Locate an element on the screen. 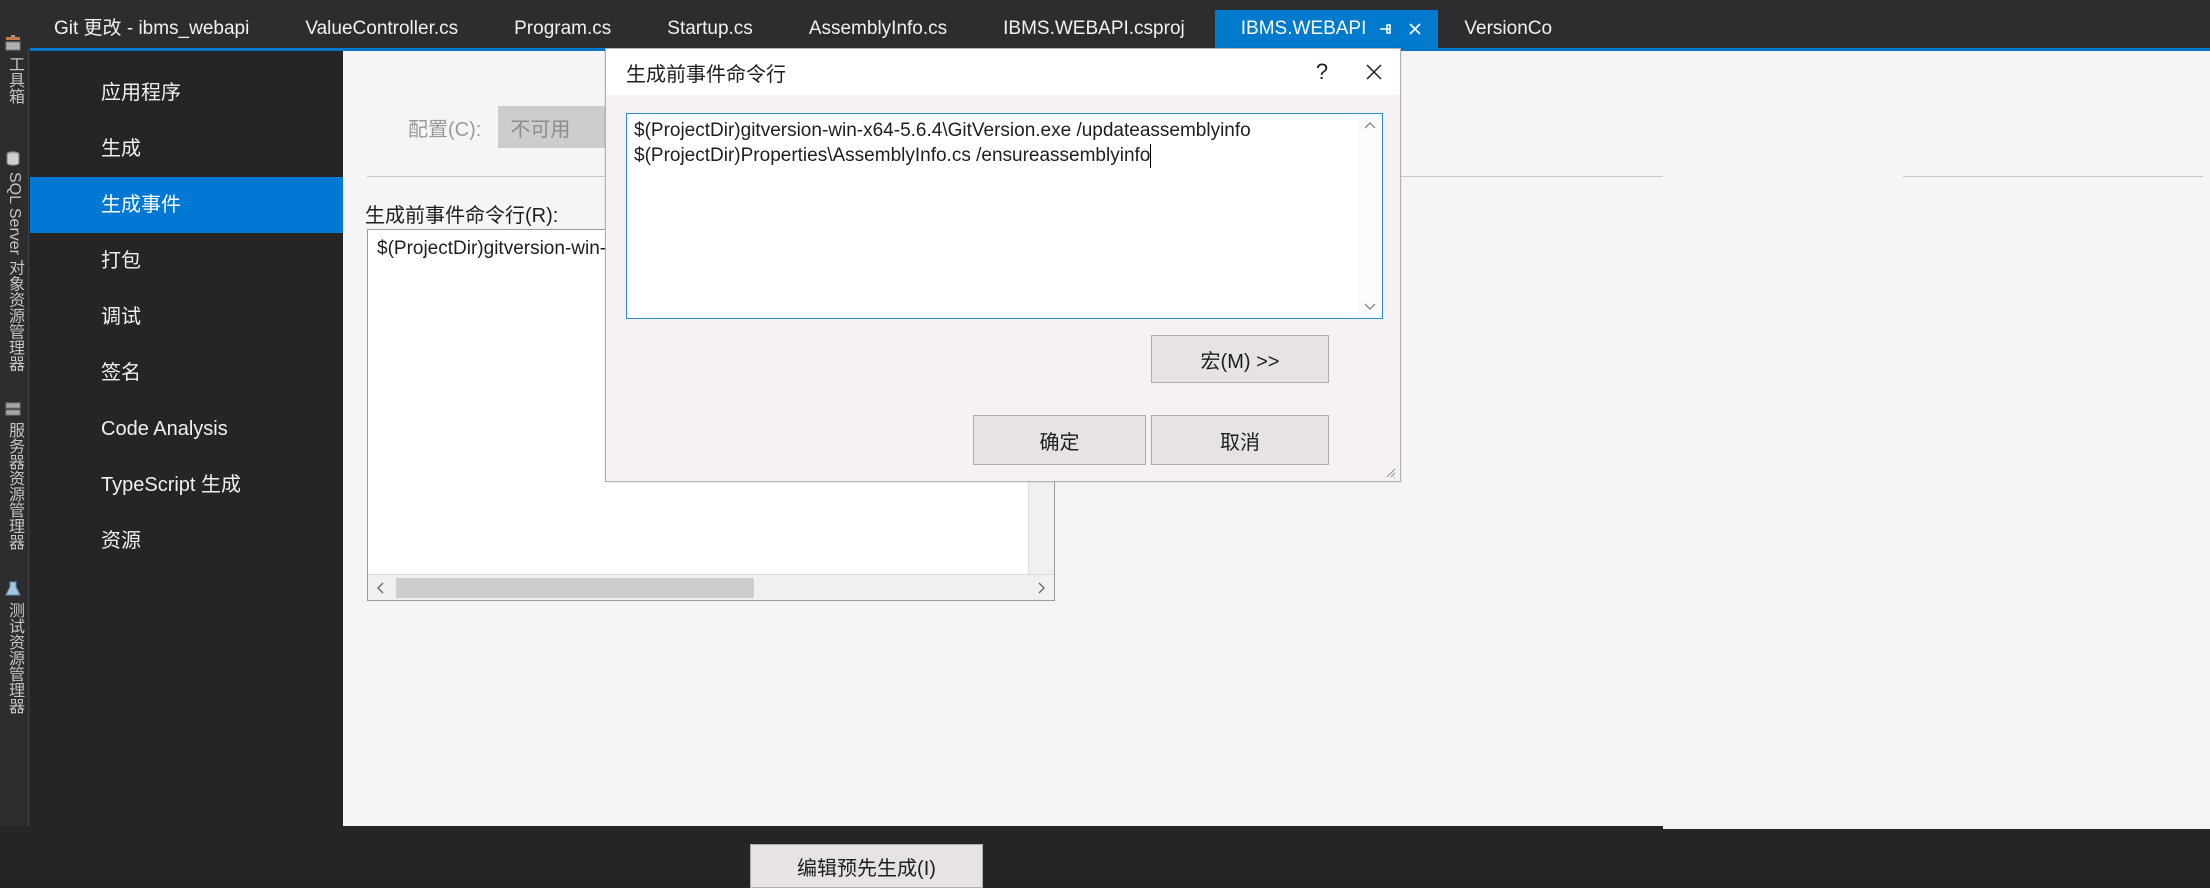 This screenshot has height=888, width=2210. category-item-debug: 调试 is located at coordinates (186, 317).